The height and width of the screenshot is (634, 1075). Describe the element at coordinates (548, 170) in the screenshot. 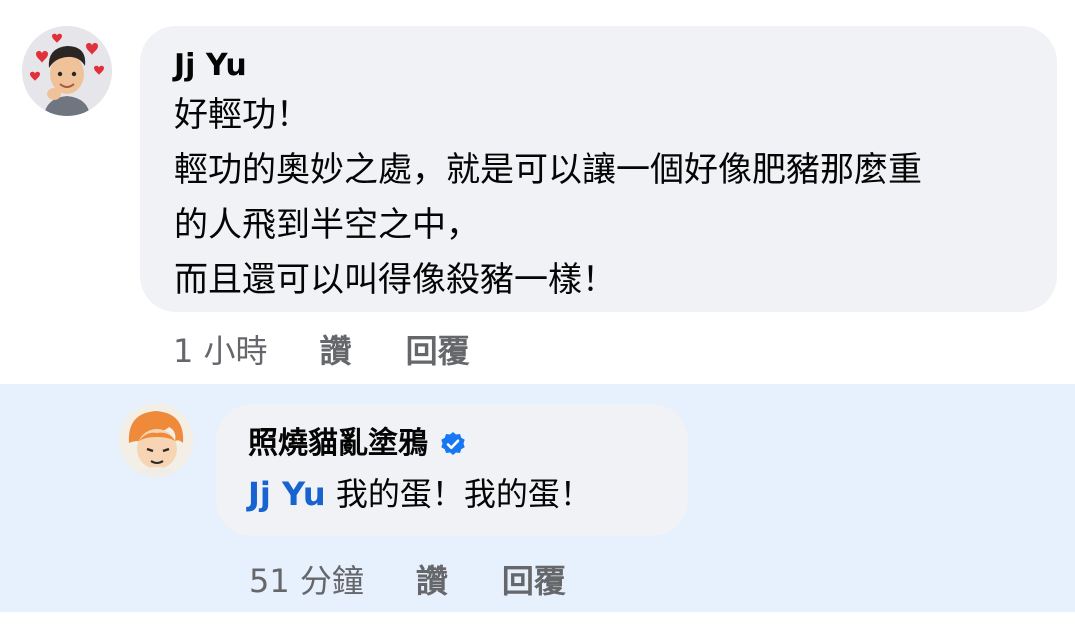

I see `comment-text-line: 輕功的奧妙之處，就是可以讓一個好像肥豬那麼重` at that location.